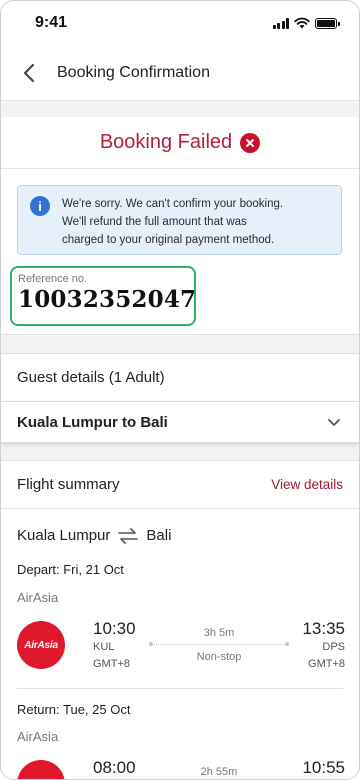  I want to click on error-icon, so click(250, 142).